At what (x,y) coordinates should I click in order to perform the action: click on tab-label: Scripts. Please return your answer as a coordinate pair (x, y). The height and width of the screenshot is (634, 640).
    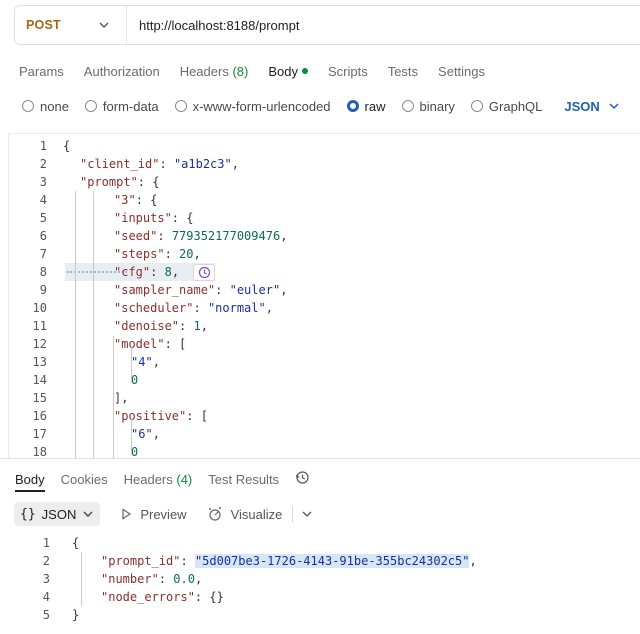
    Looking at the image, I should click on (347, 71).